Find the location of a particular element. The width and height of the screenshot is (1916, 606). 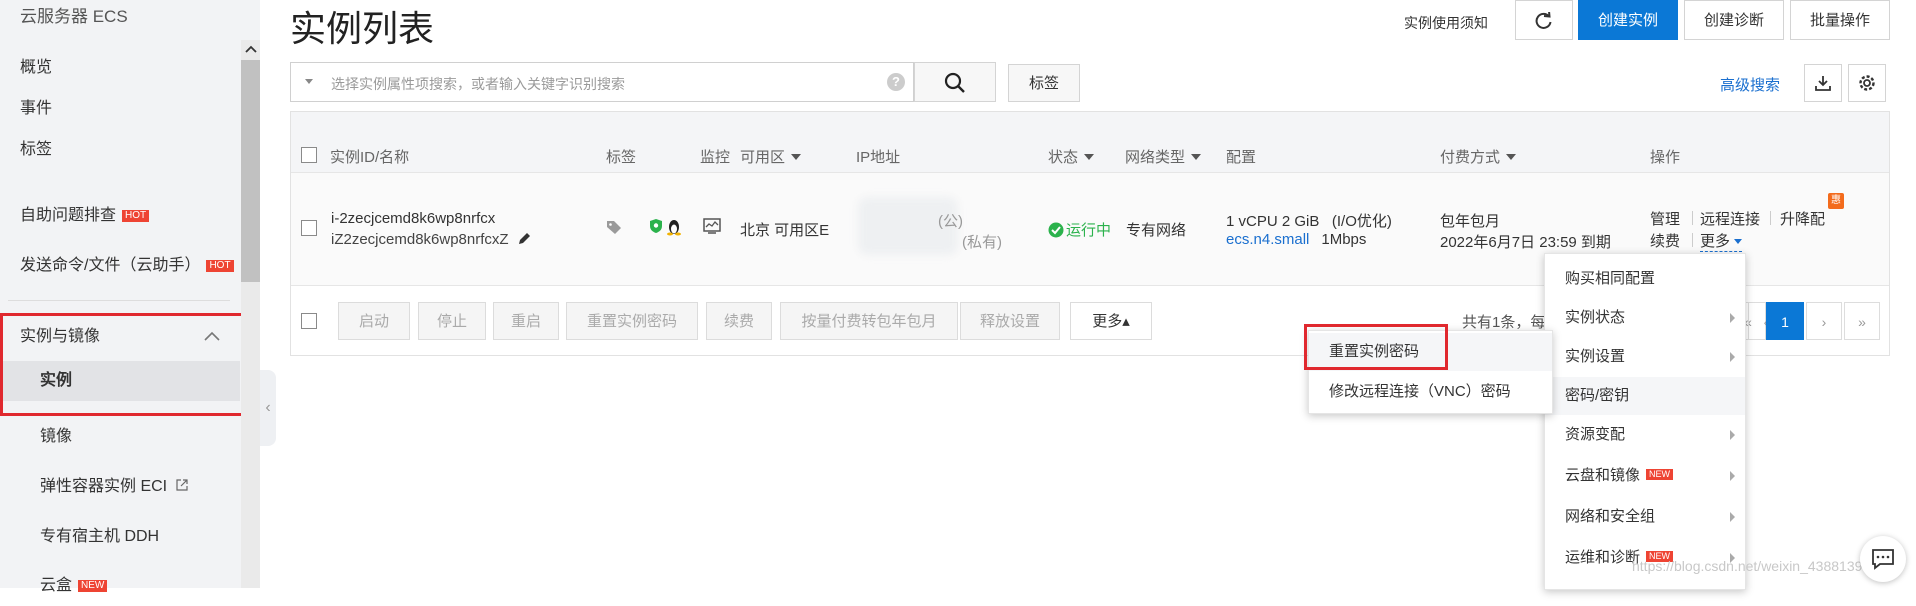

batch-start-button: 启动 is located at coordinates (374, 321).